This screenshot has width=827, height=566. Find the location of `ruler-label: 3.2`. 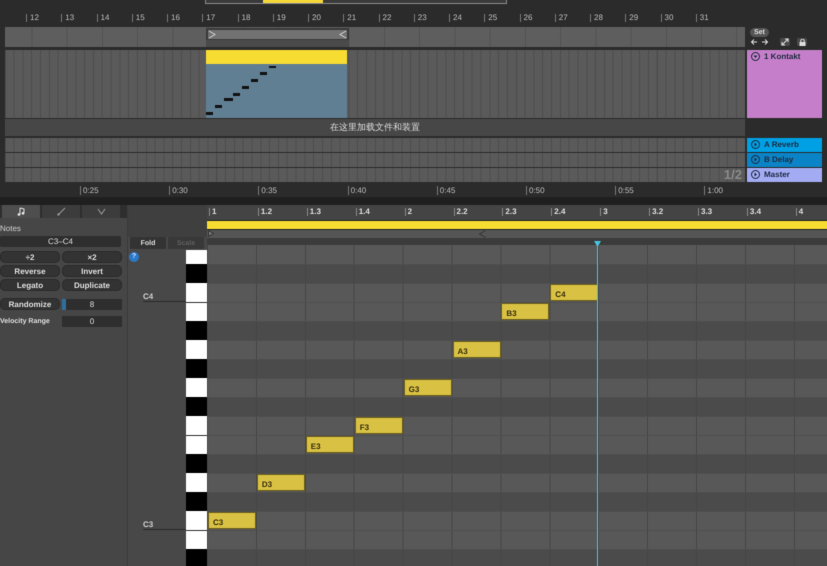

ruler-label: 3.2 is located at coordinates (656, 212).